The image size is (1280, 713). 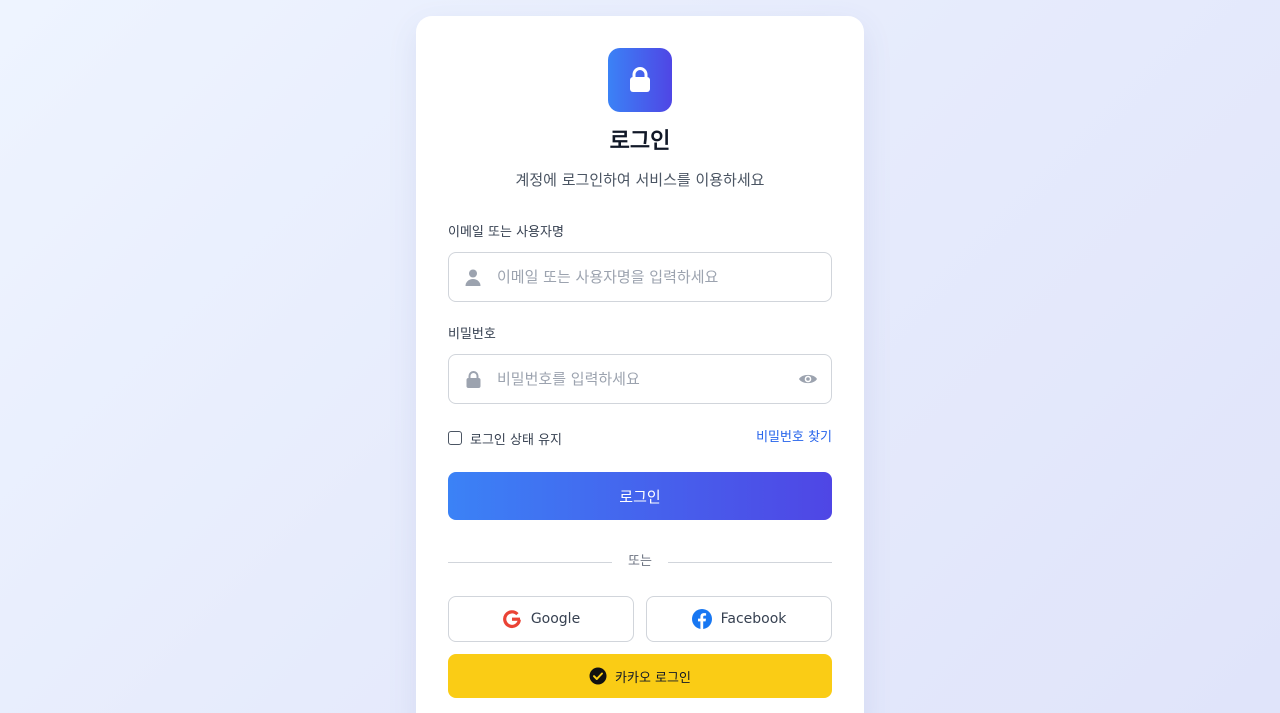 I want to click on password-field, so click(x=640, y=379).